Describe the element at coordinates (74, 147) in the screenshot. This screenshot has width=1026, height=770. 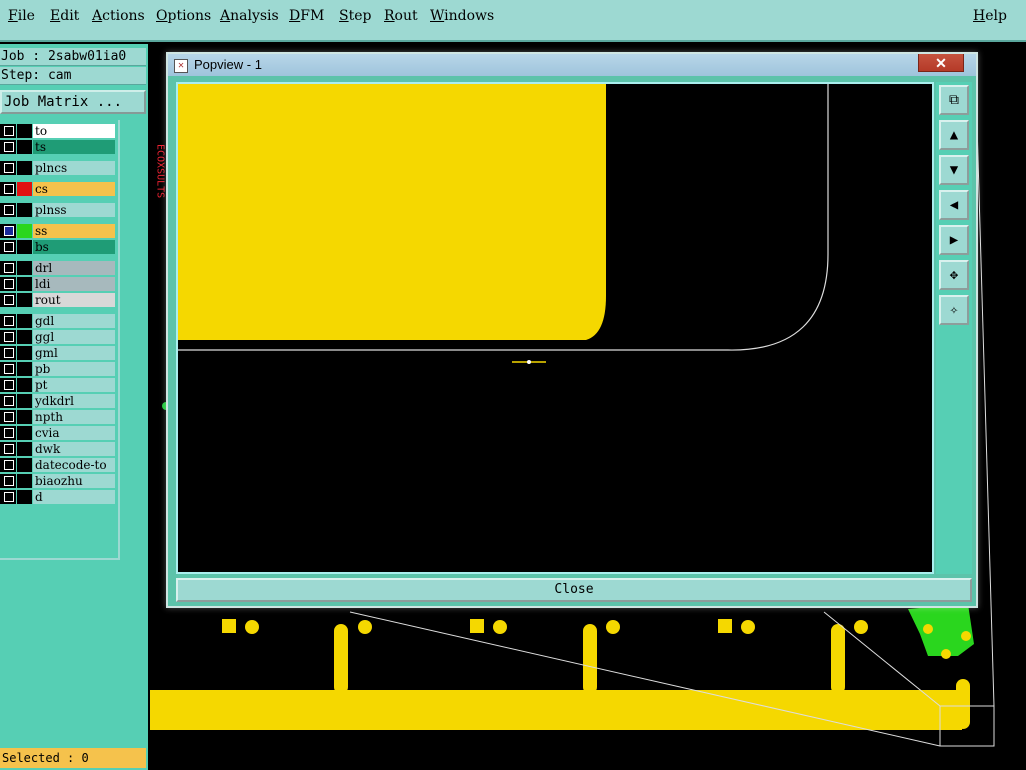
I see `layer-name: ts` at that location.